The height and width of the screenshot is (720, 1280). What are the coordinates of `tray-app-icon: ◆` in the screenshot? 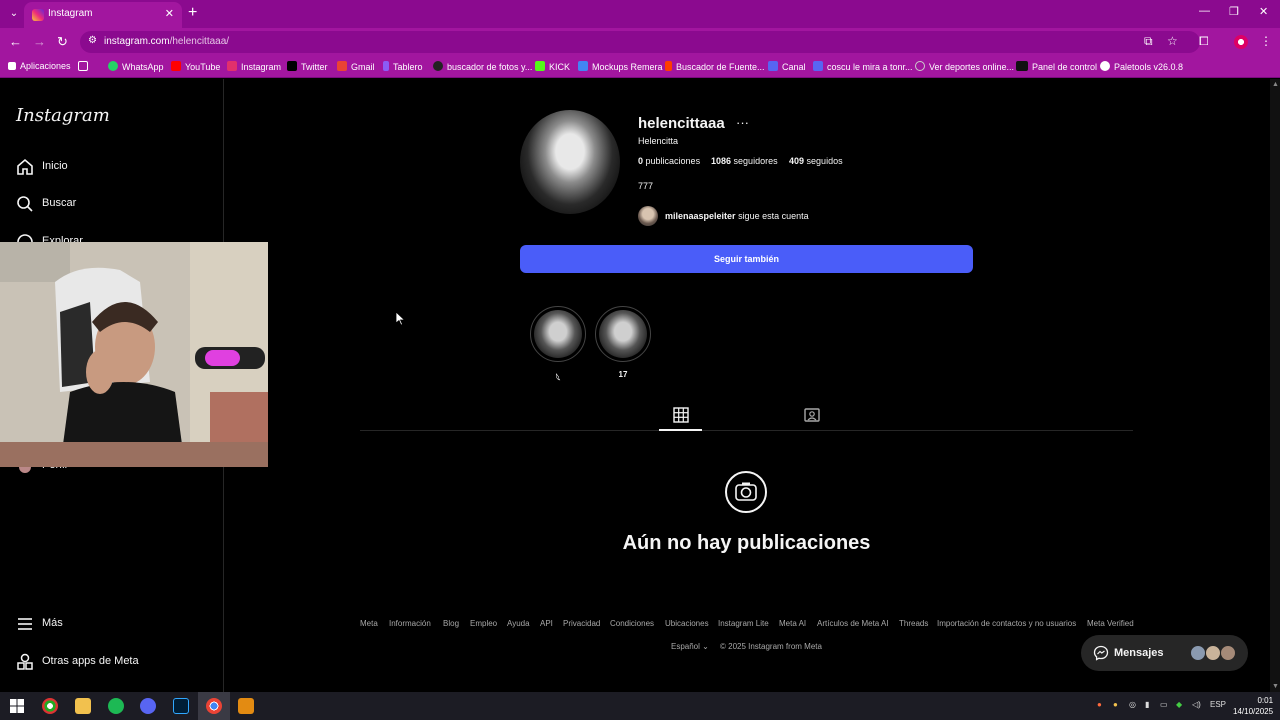 It's located at (1179, 704).